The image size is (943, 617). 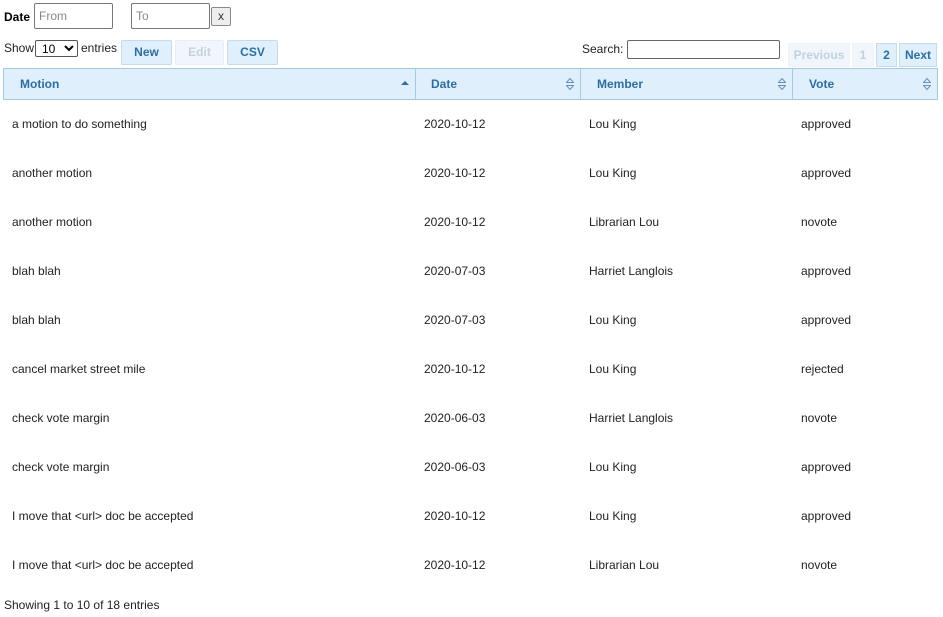 I want to click on motion-cell: cancel market street mile, so click(x=79, y=369).